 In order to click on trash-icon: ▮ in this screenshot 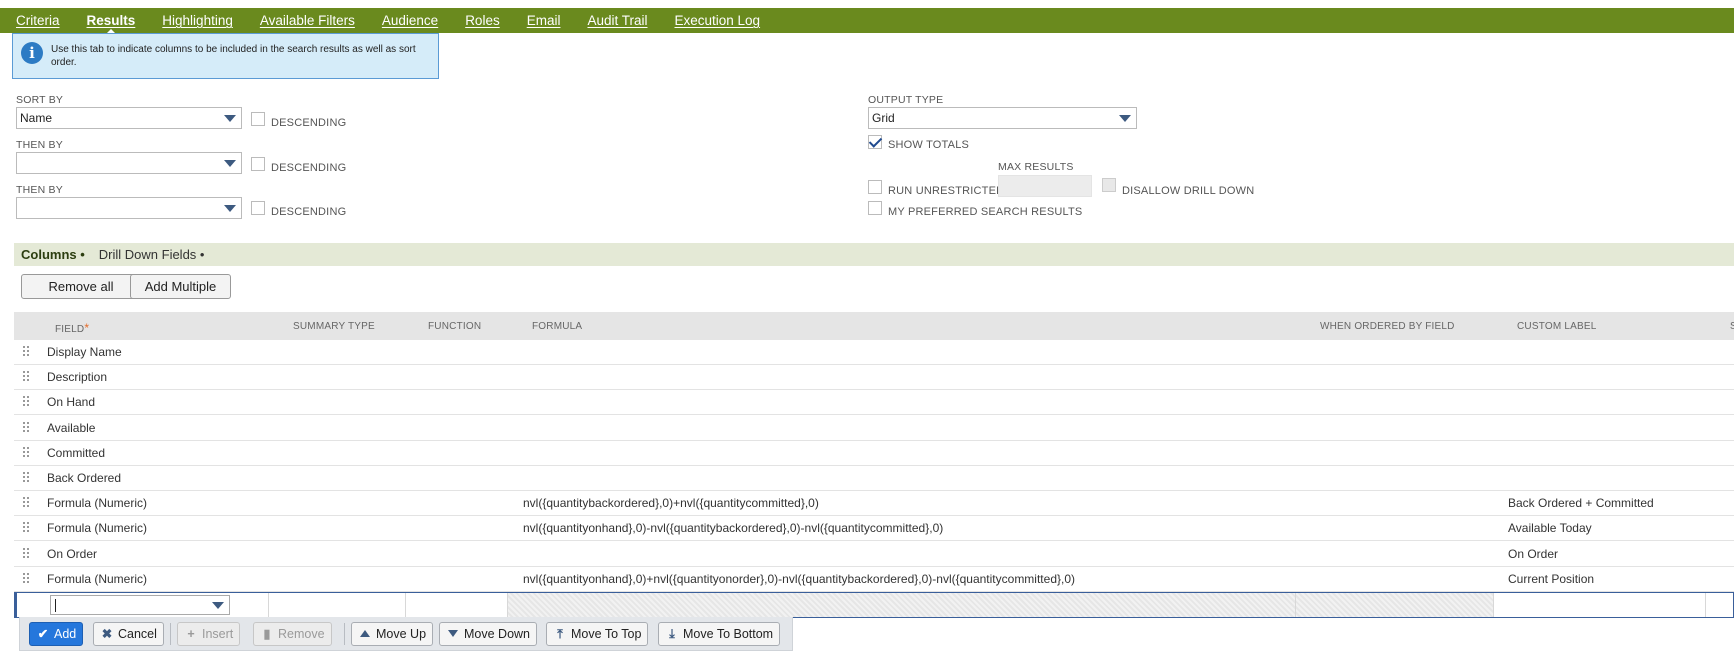, I will do `click(267, 634)`.